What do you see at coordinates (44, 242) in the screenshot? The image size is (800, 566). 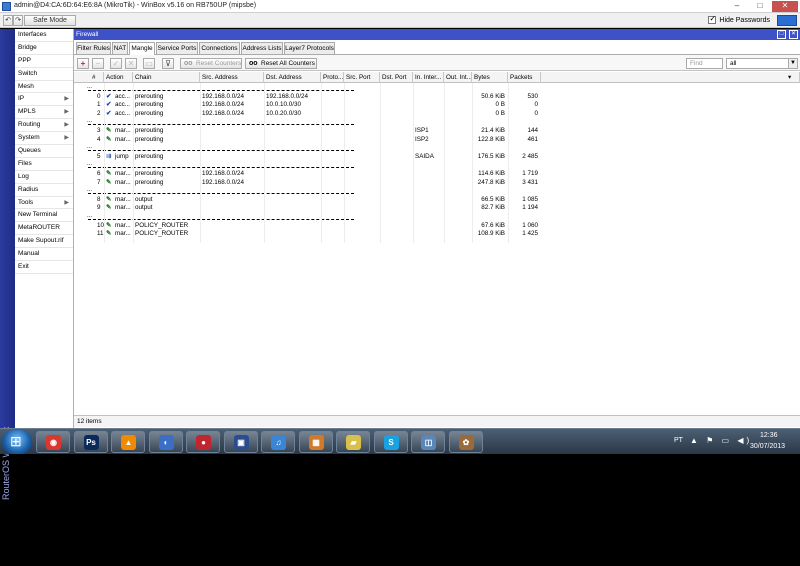 I see `sidebar-item-make-supout-rif: Make Supout.rif` at bounding box center [44, 242].